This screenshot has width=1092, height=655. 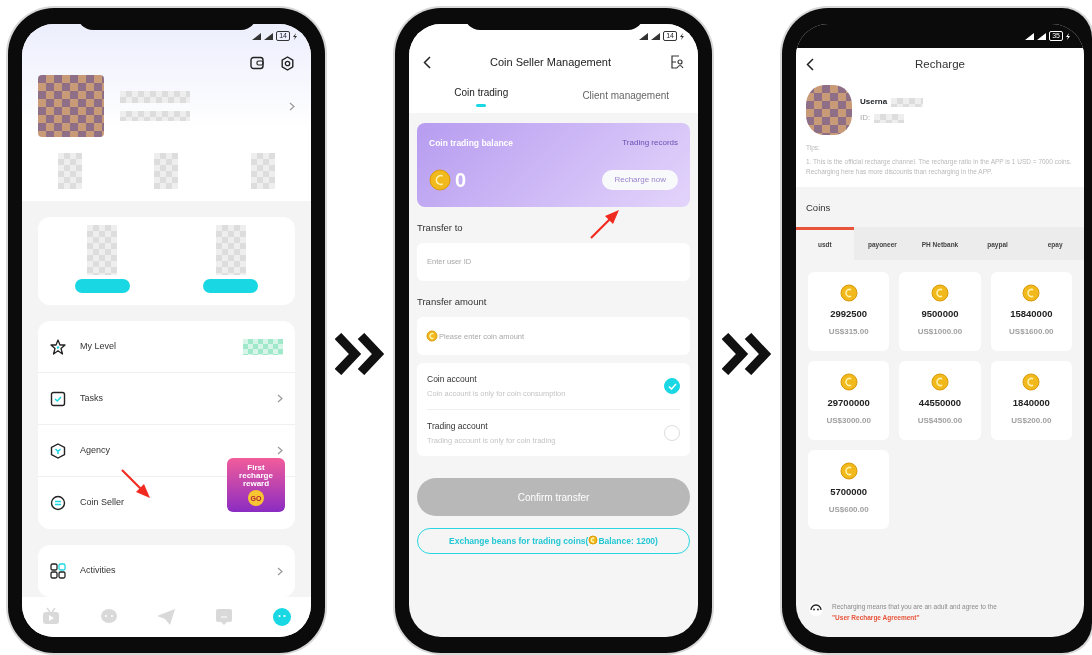 I want to click on blurred-name, so click(x=155, y=97).